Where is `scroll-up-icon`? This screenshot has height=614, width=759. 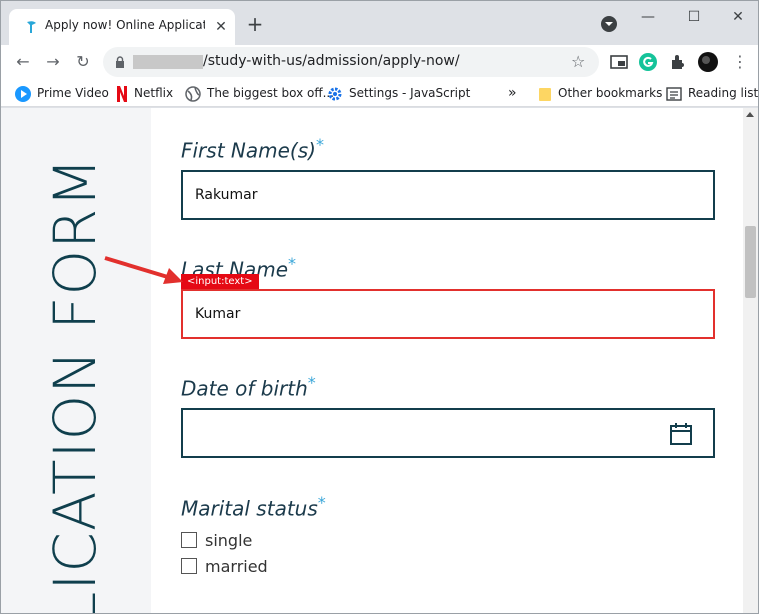 scroll-up-icon is located at coordinates (750, 114).